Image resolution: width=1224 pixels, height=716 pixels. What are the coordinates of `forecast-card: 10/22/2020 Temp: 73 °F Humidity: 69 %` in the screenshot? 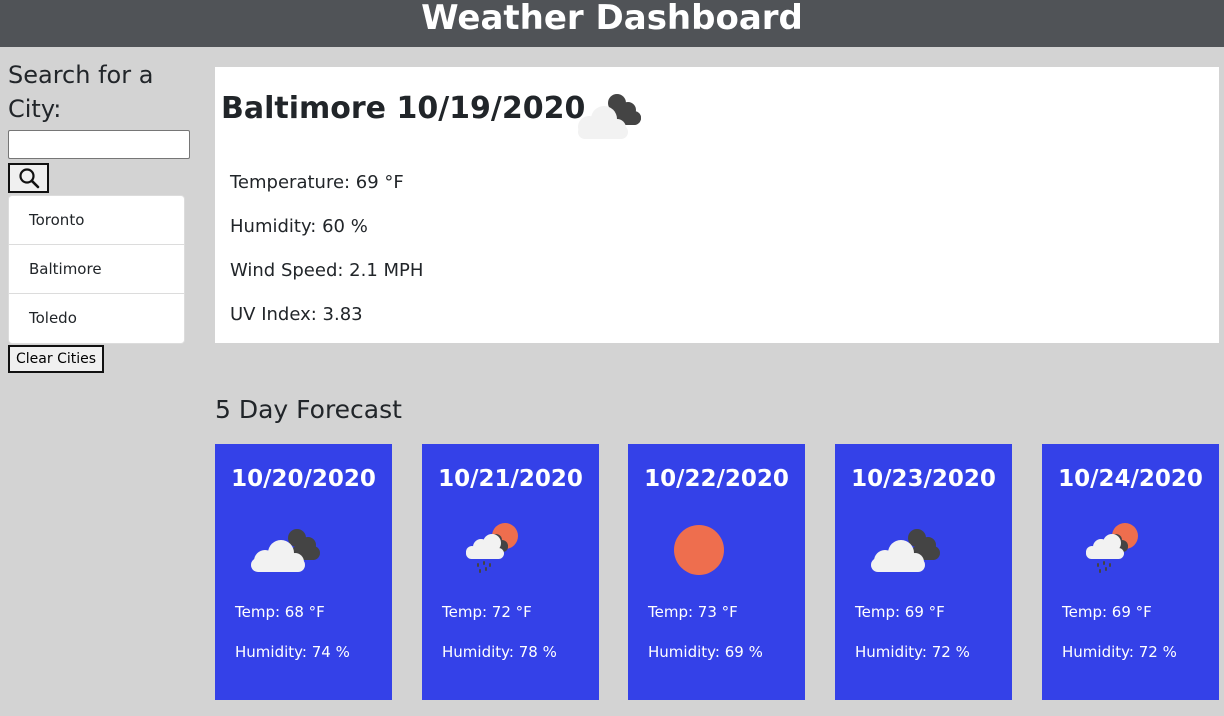 It's located at (716, 572).